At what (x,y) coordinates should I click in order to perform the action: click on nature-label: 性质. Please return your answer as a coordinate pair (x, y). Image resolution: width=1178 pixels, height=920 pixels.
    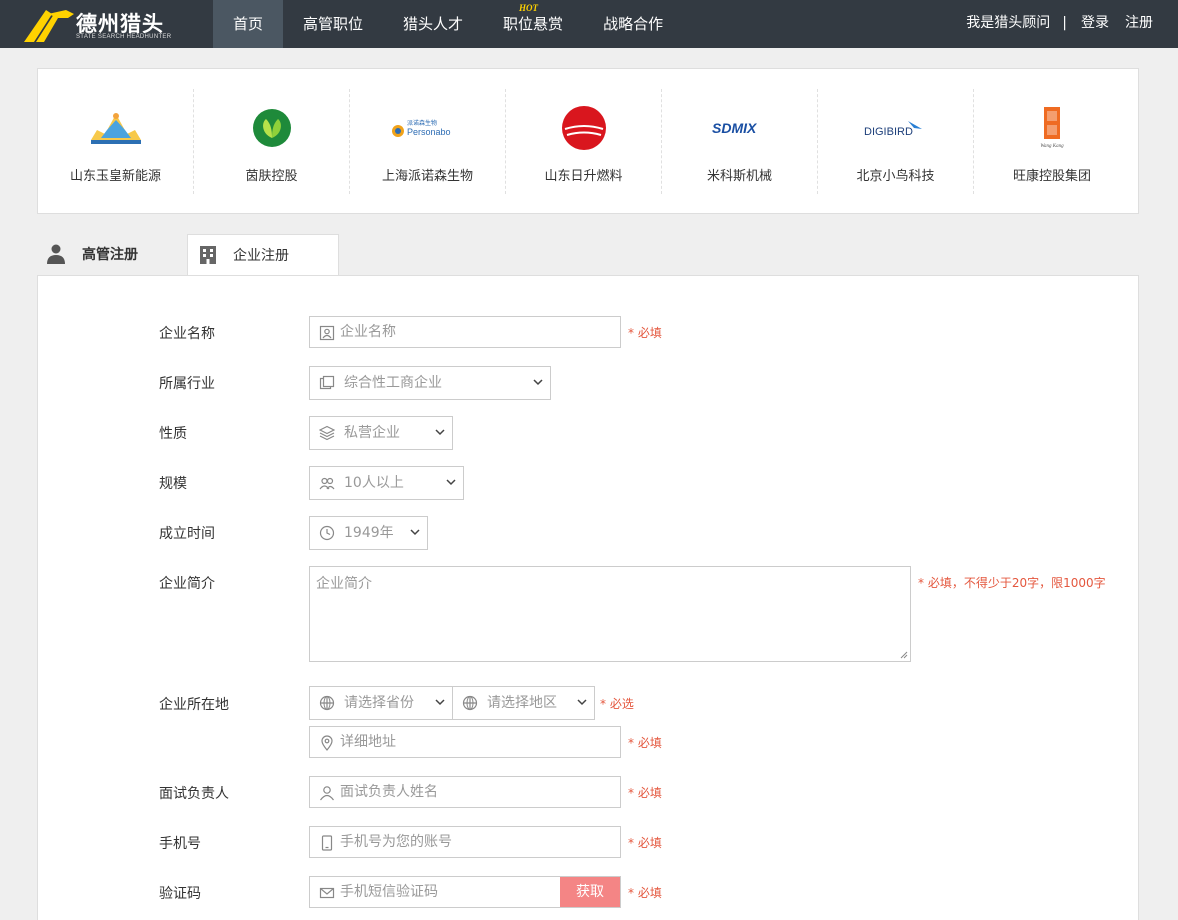
    Looking at the image, I should click on (173, 434).